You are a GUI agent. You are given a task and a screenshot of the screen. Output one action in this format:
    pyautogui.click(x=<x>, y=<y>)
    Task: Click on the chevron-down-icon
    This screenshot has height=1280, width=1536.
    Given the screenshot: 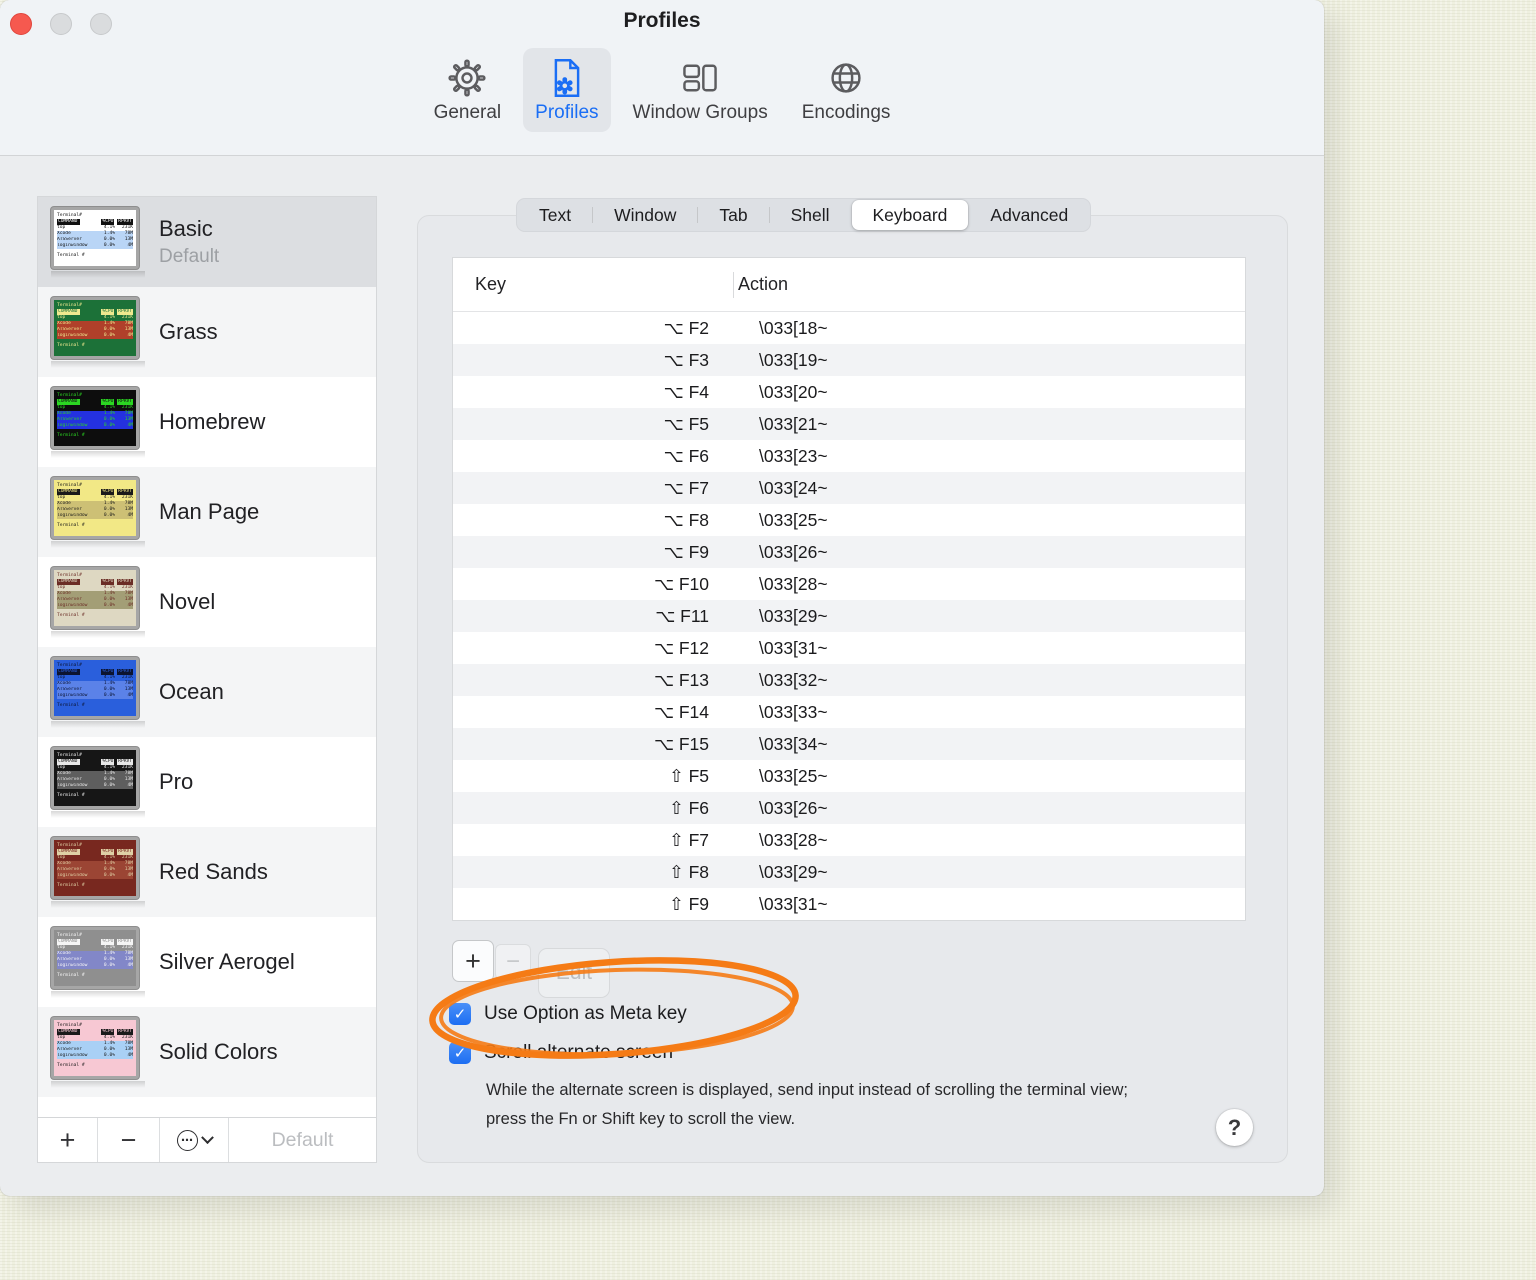 What is the action you would take?
    pyautogui.click(x=207, y=1137)
    